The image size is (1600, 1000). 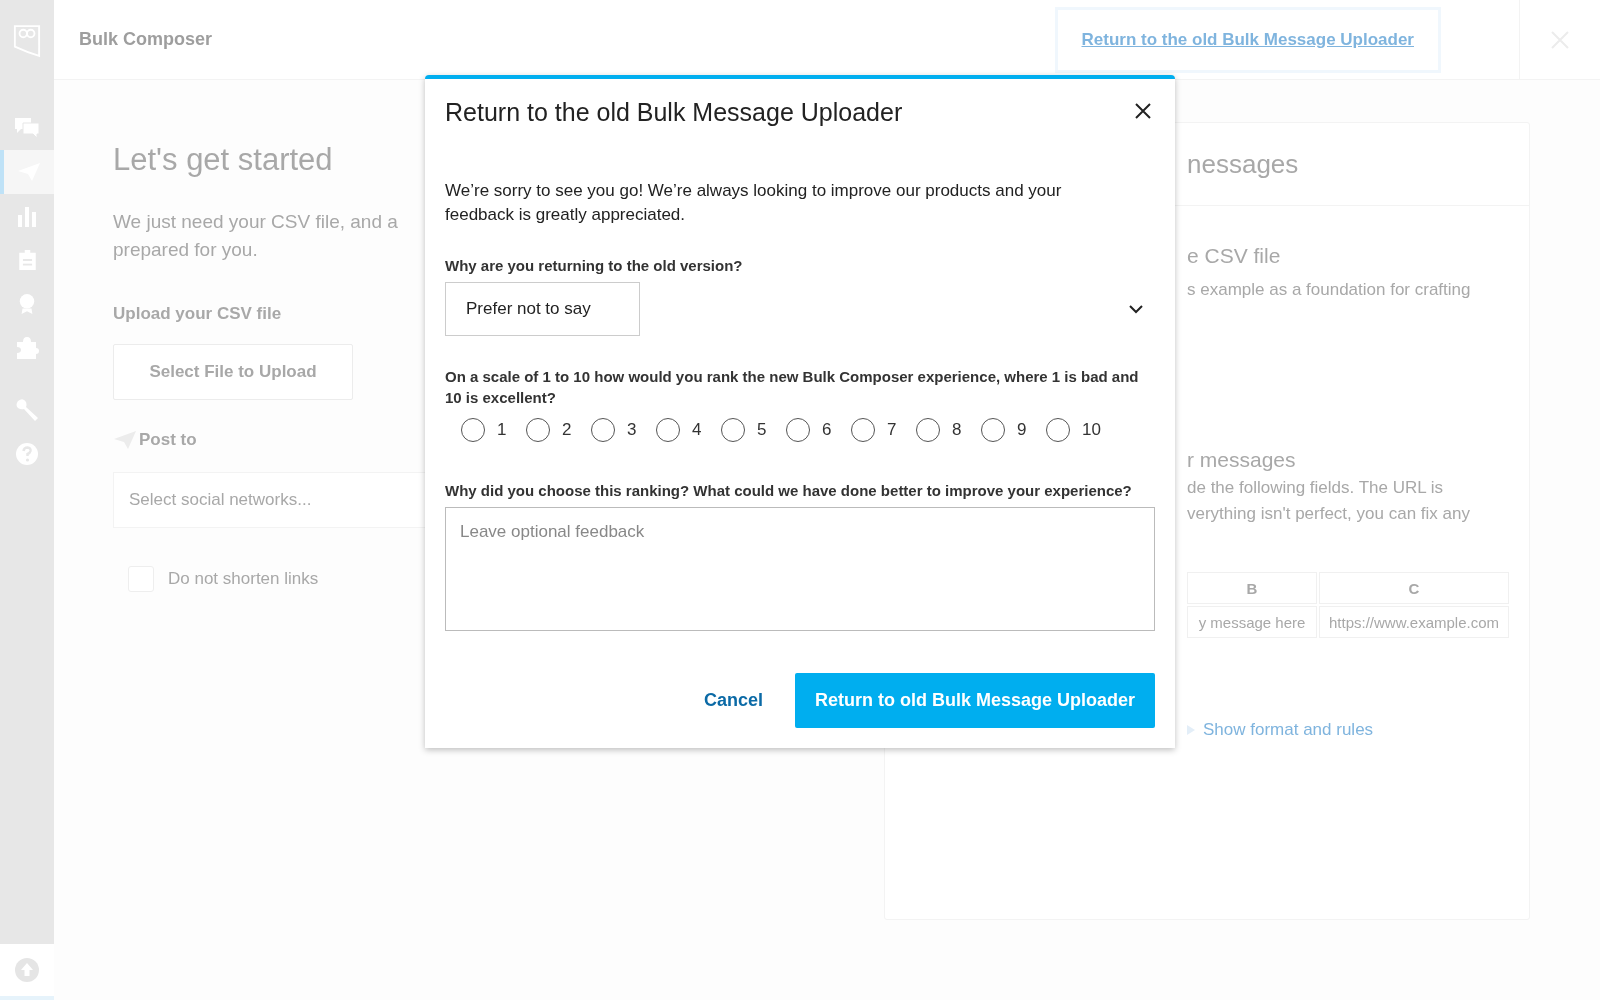 What do you see at coordinates (27, 260) in the screenshot?
I see `clipboard-icon` at bounding box center [27, 260].